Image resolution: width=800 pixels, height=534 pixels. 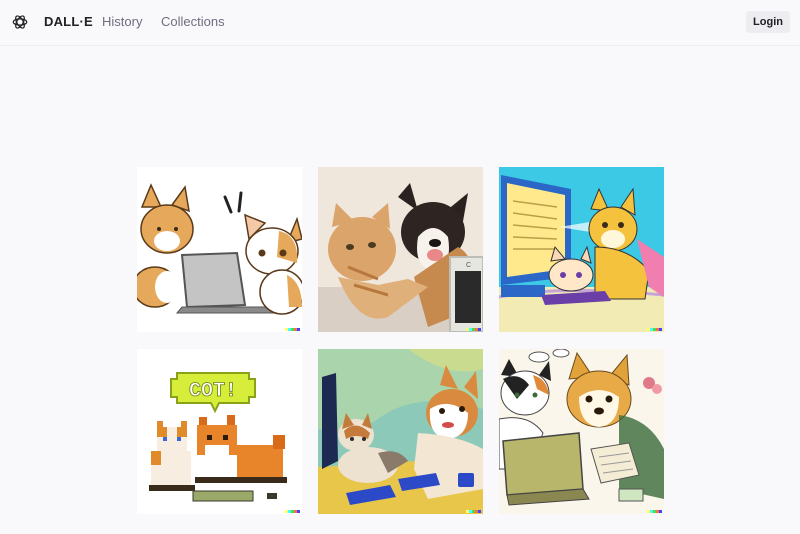 What do you see at coordinates (193, 21) in the screenshot?
I see `nav-collections-link: Collections` at bounding box center [193, 21].